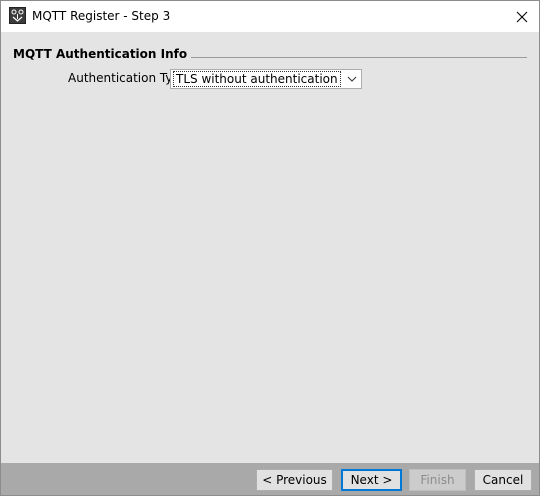 The height and width of the screenshot is (496, 540). I want to click on close-button, so click(522, 16).